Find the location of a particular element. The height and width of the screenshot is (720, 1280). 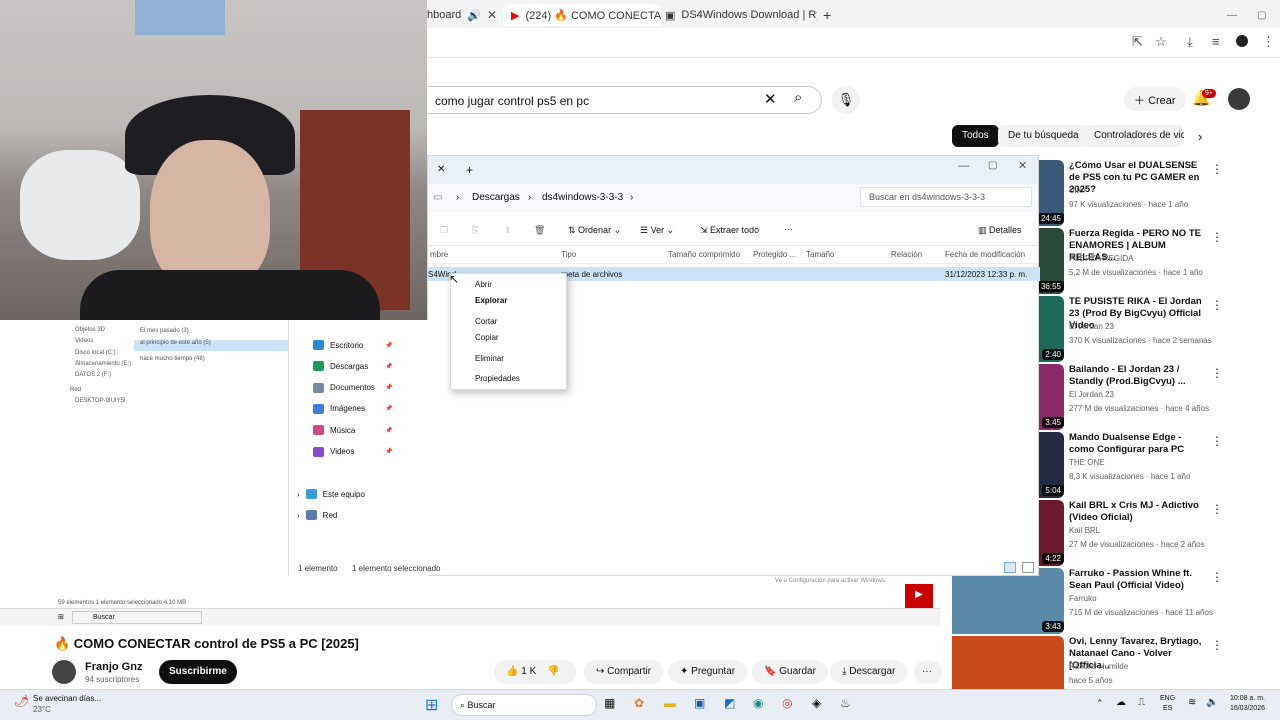

chip-all: Todos is located at coordinates (975, 136).